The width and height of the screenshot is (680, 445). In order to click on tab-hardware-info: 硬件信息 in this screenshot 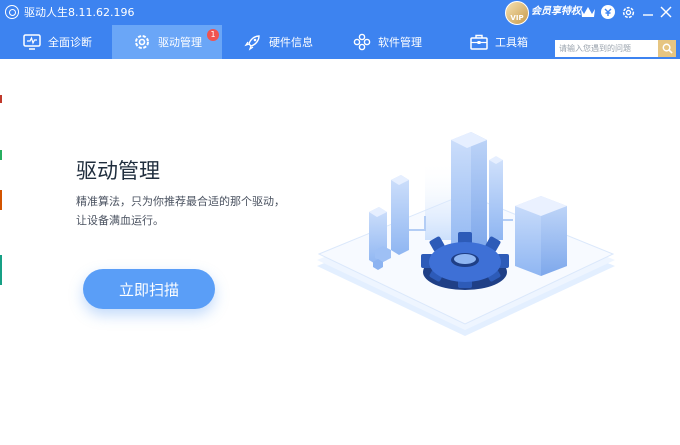, I will do `click(285, 42)`.